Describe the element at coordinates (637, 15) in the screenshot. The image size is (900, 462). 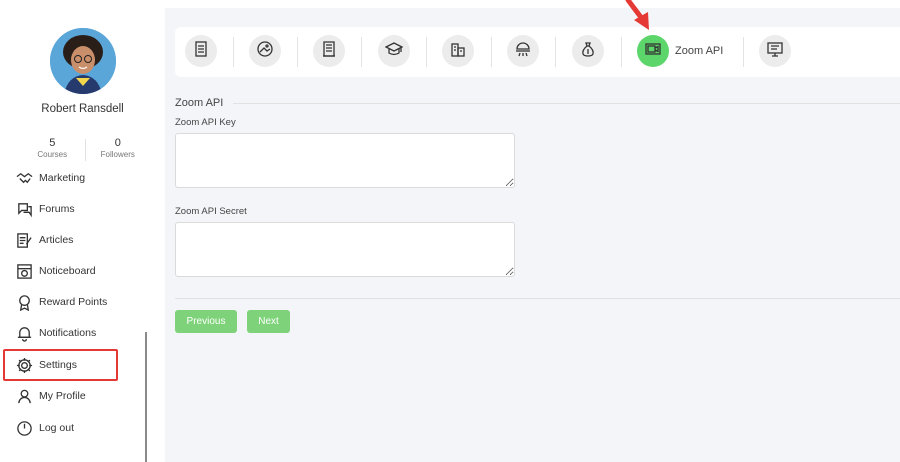
I see `red-arrow-indicator` at that location.